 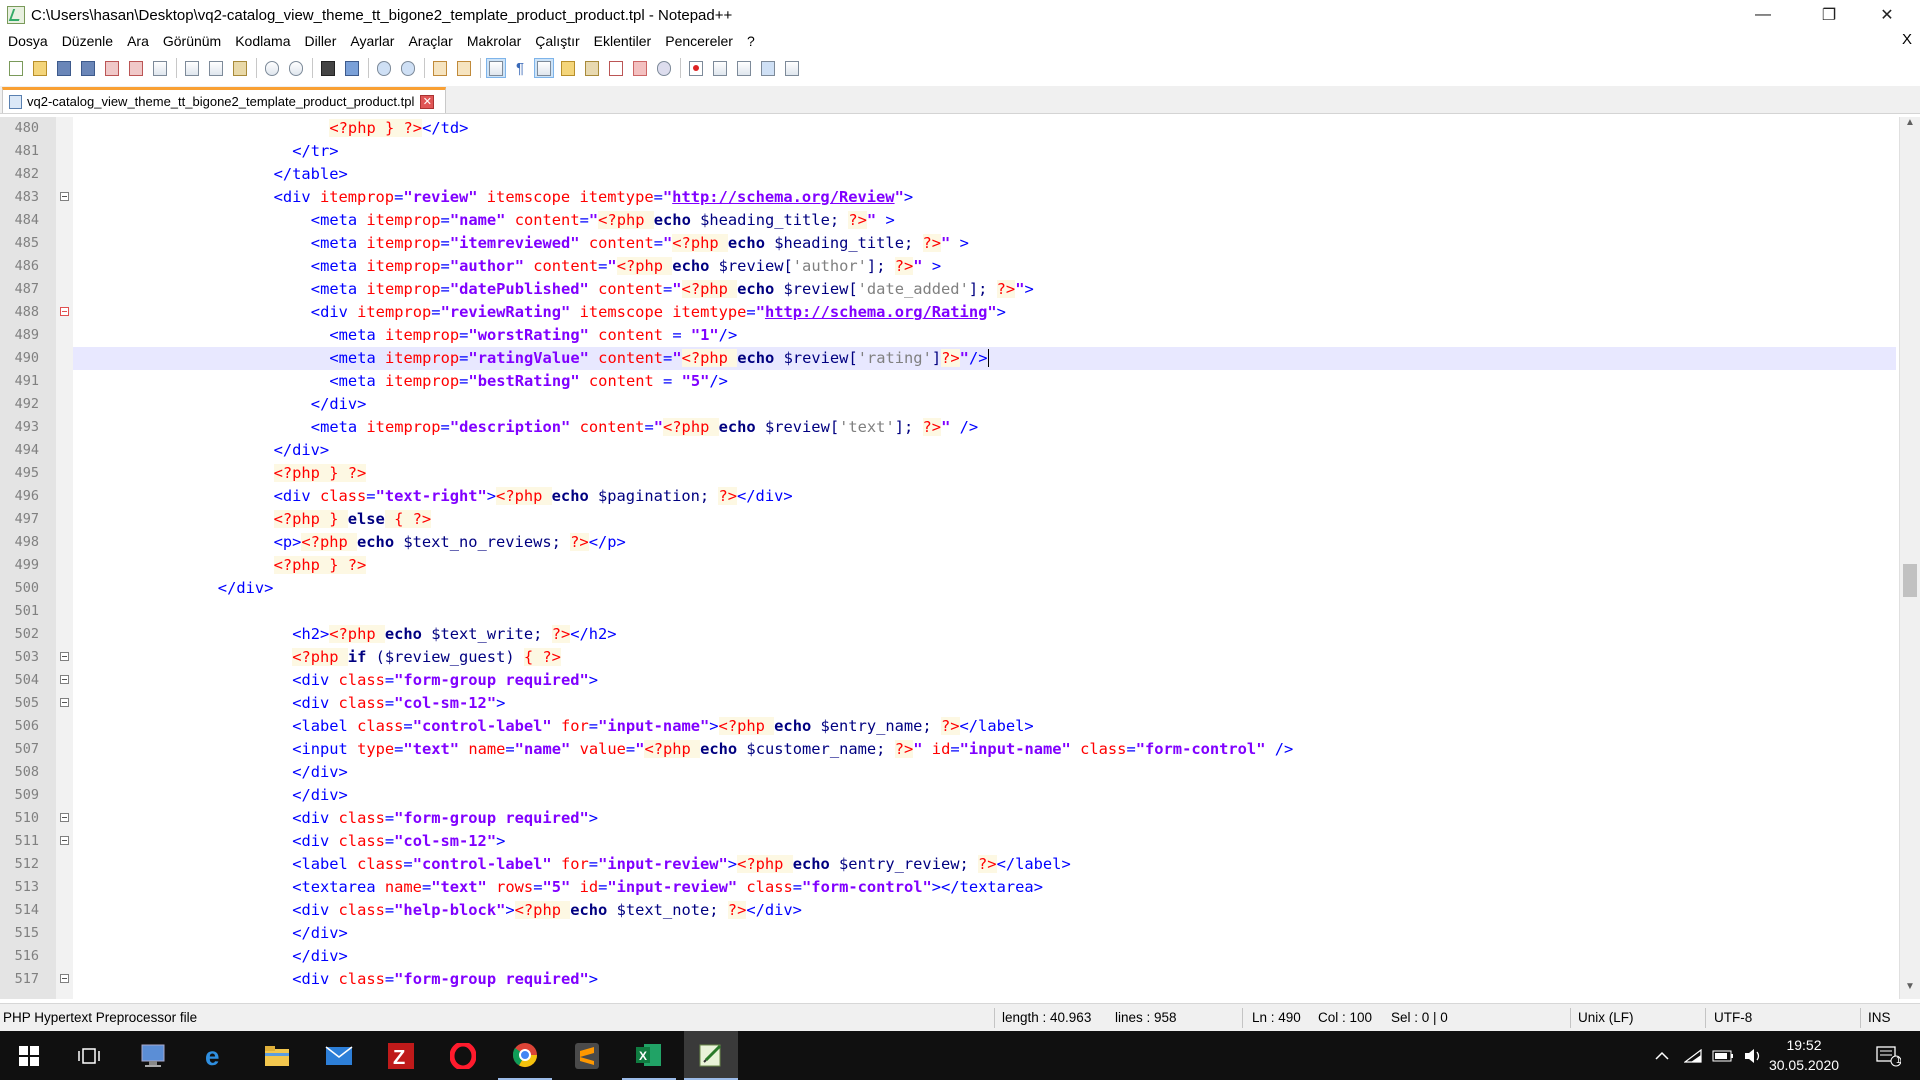 I want to click on code-line: 517 <div class="form-group required">, so click(x=955, y=979).